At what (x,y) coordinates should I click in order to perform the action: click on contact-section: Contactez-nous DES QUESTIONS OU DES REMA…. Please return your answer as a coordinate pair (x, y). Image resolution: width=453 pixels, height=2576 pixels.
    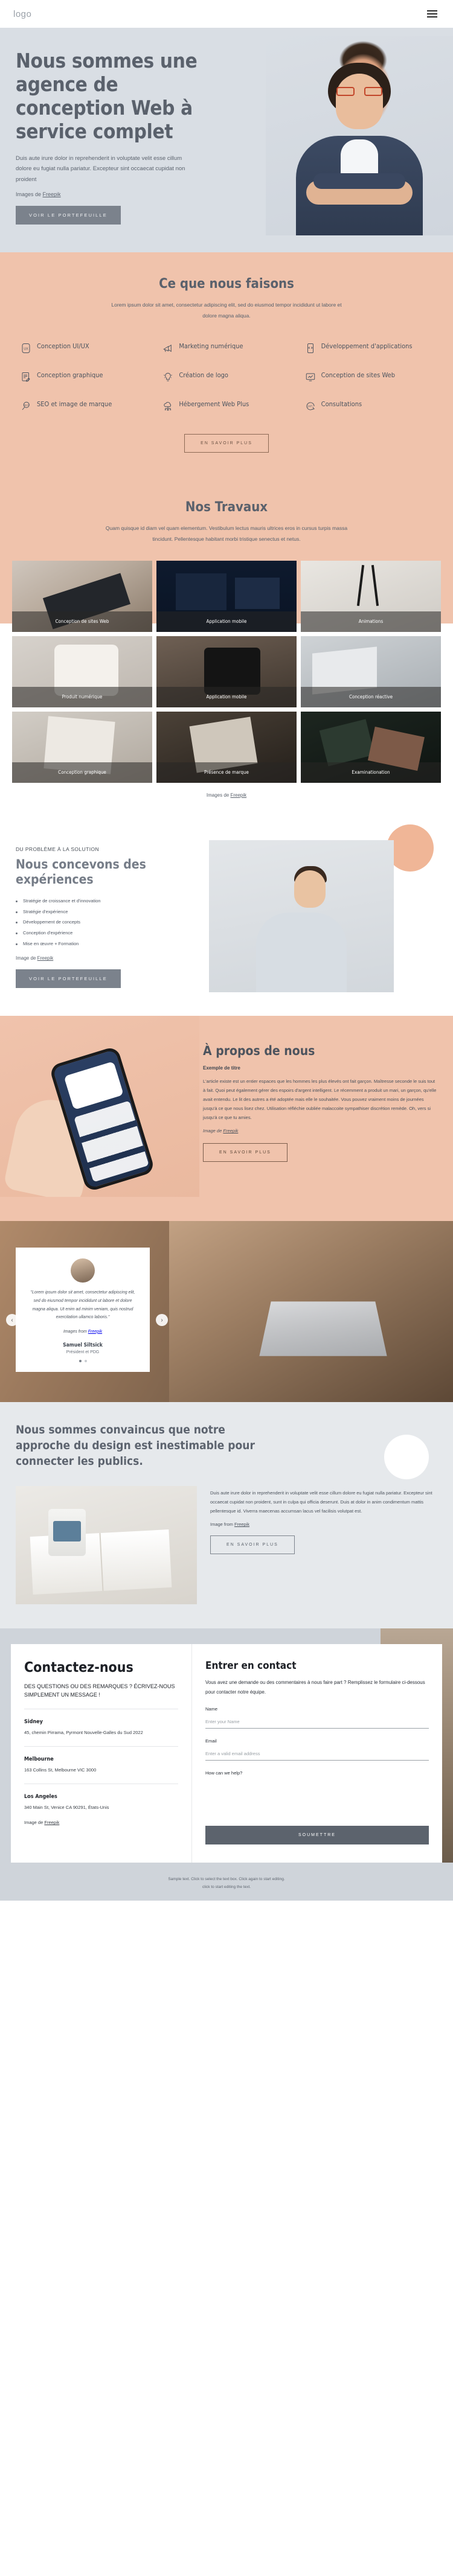
    Looking at the image, I should click on (226, 1745).